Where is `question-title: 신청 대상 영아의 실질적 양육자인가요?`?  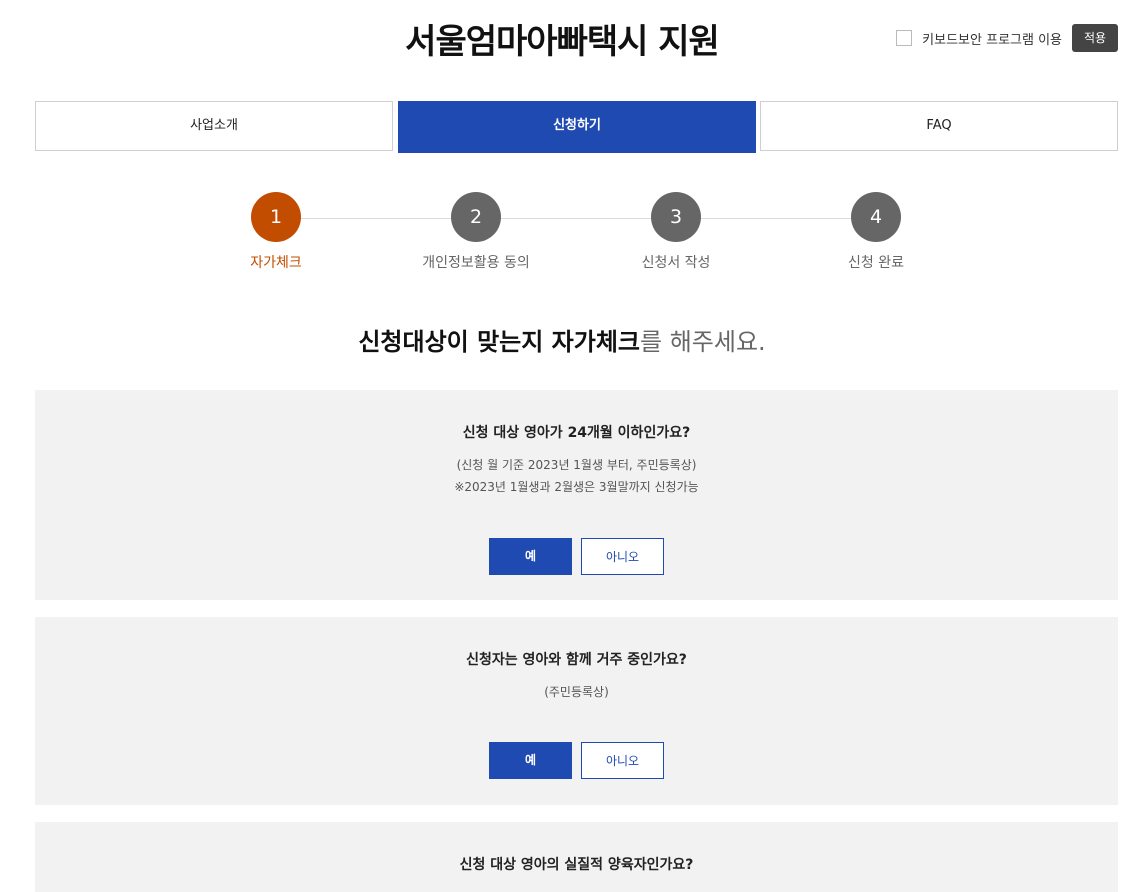
question-title: 신청 대상 영아의 실질적 양육자인가요? is located at coordinates (576, 865).